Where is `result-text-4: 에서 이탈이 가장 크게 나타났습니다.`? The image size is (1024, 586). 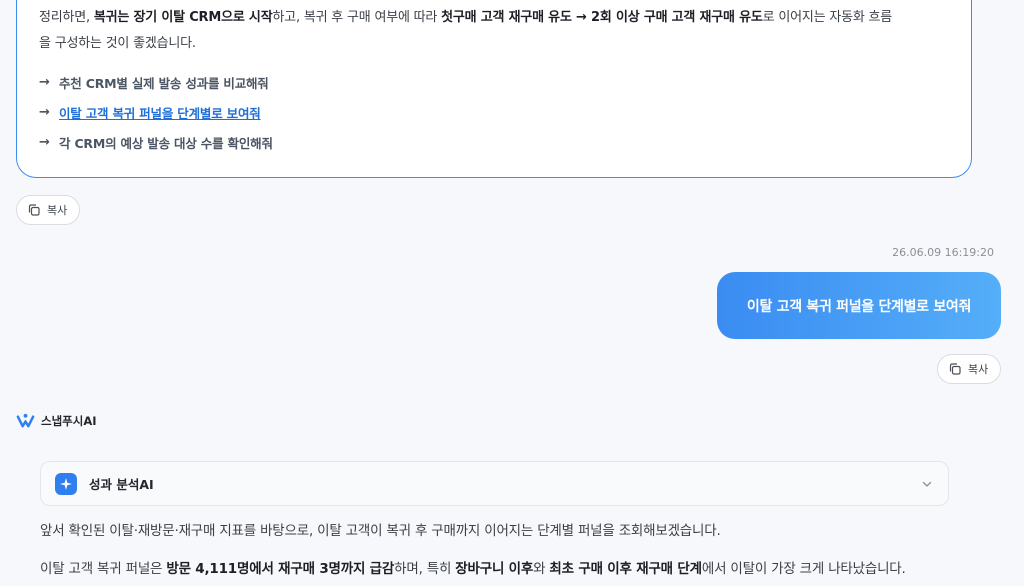 result-text-4: 에서 이탈이 가장 크게 나타났습니다. is located at coordinates (803, 569).